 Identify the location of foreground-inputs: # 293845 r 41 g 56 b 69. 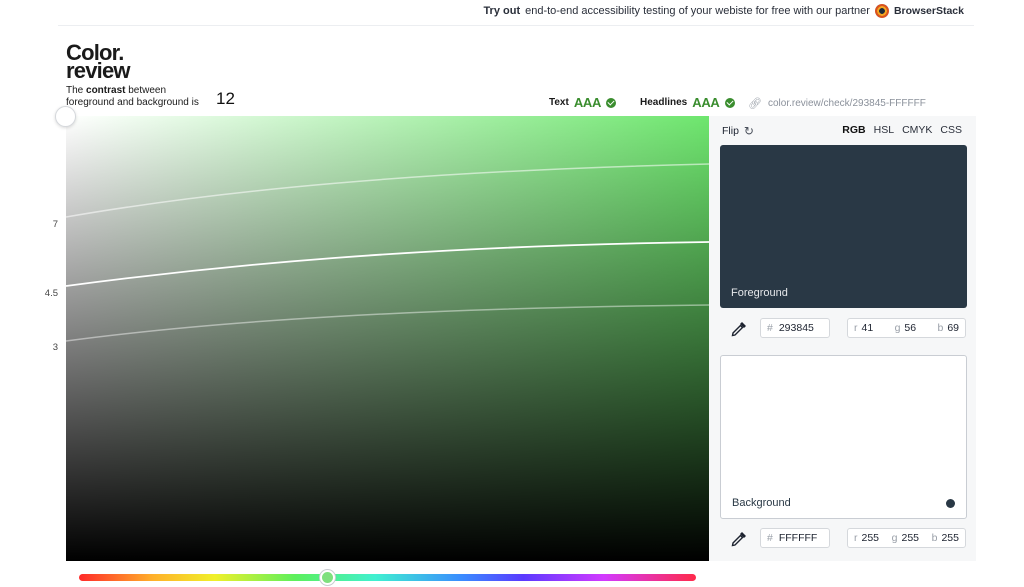
(843, 329).